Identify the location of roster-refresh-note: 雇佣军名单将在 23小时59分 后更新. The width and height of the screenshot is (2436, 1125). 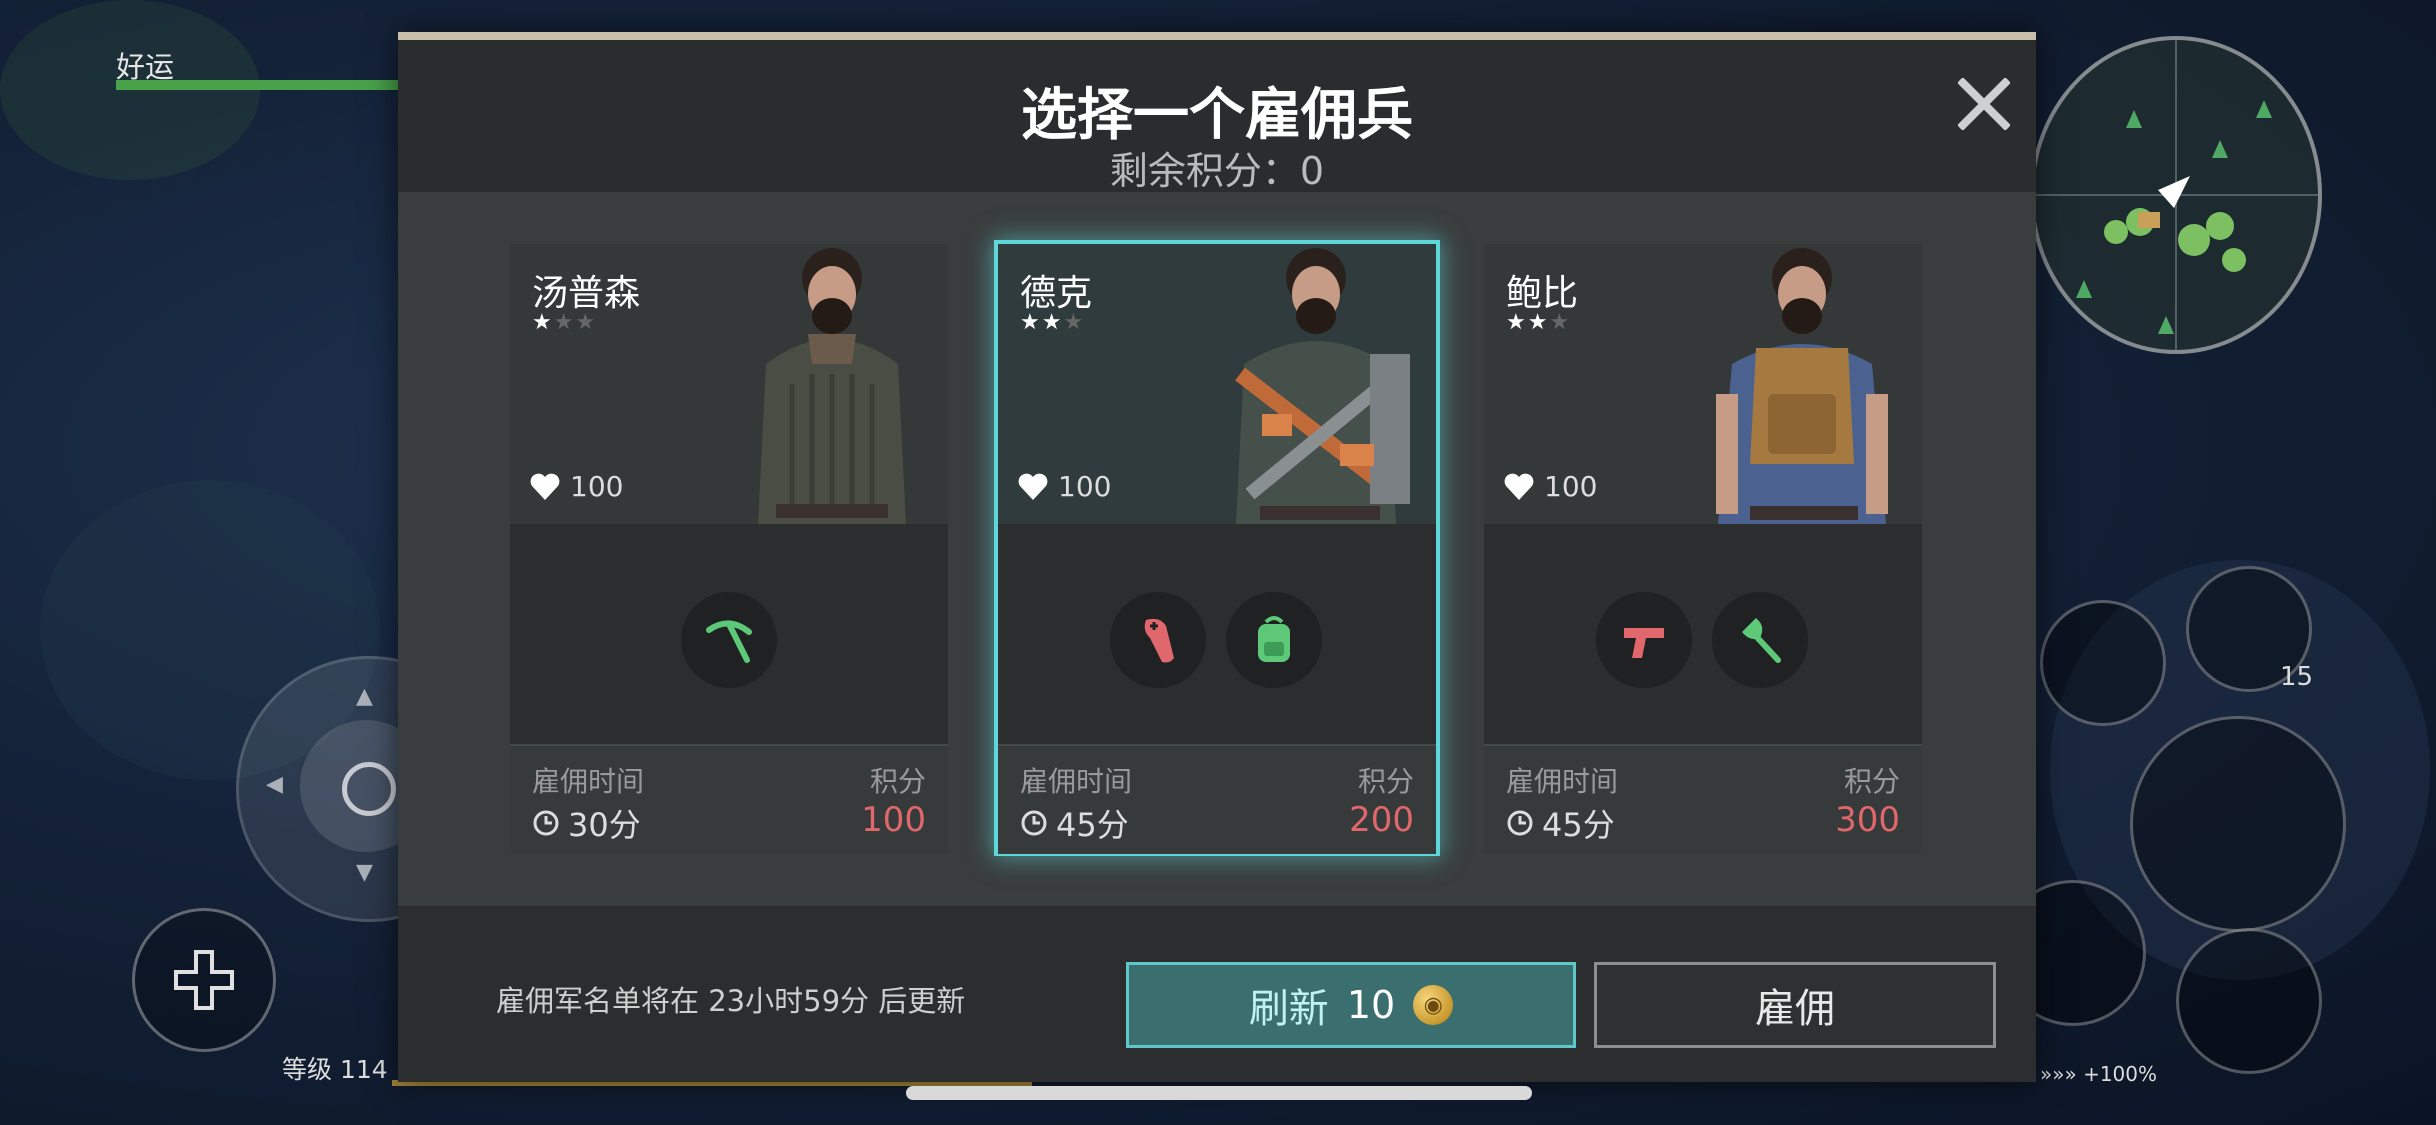
(731, 1001).